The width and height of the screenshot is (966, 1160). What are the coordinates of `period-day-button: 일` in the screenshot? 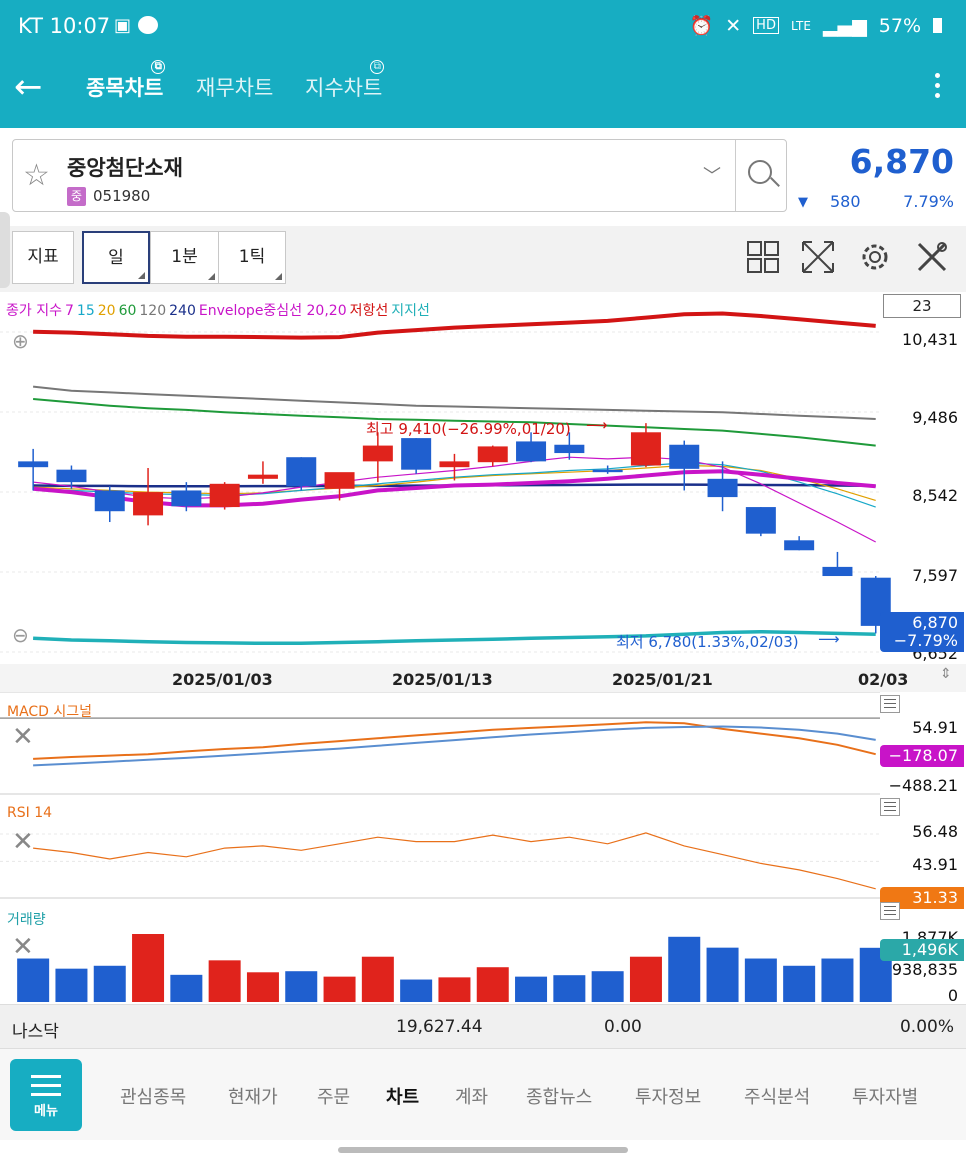 It's located at (116, 257).